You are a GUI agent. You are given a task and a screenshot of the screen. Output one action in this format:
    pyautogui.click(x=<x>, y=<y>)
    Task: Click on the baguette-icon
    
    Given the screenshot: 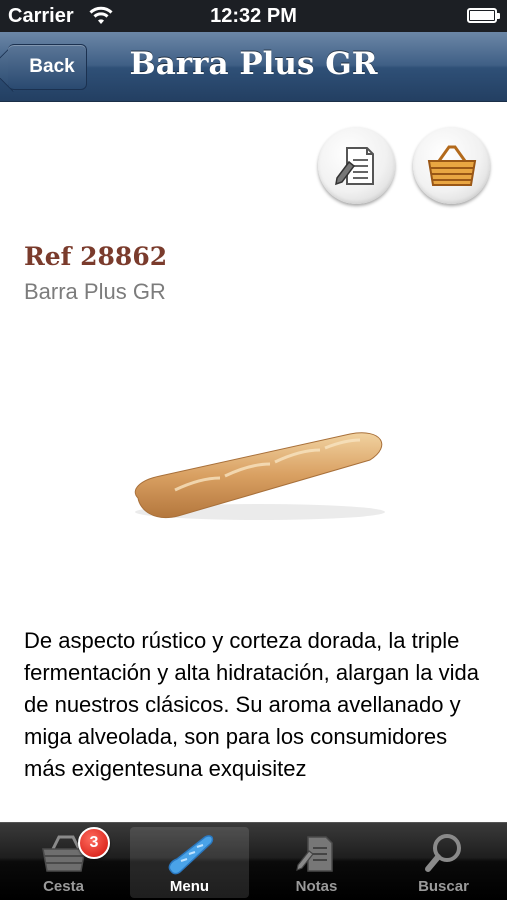 What is the action you would take?
    pyautogui.click(x=190, y=855)
    